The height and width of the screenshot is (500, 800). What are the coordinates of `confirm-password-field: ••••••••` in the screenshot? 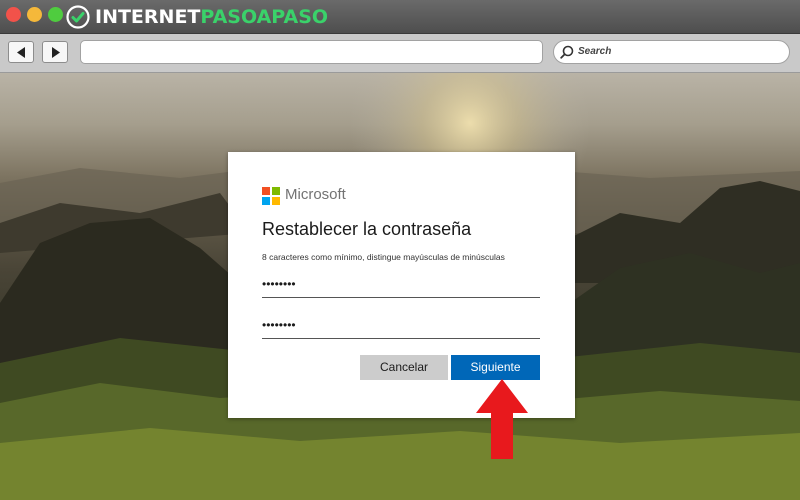 It's located at (401, 326).